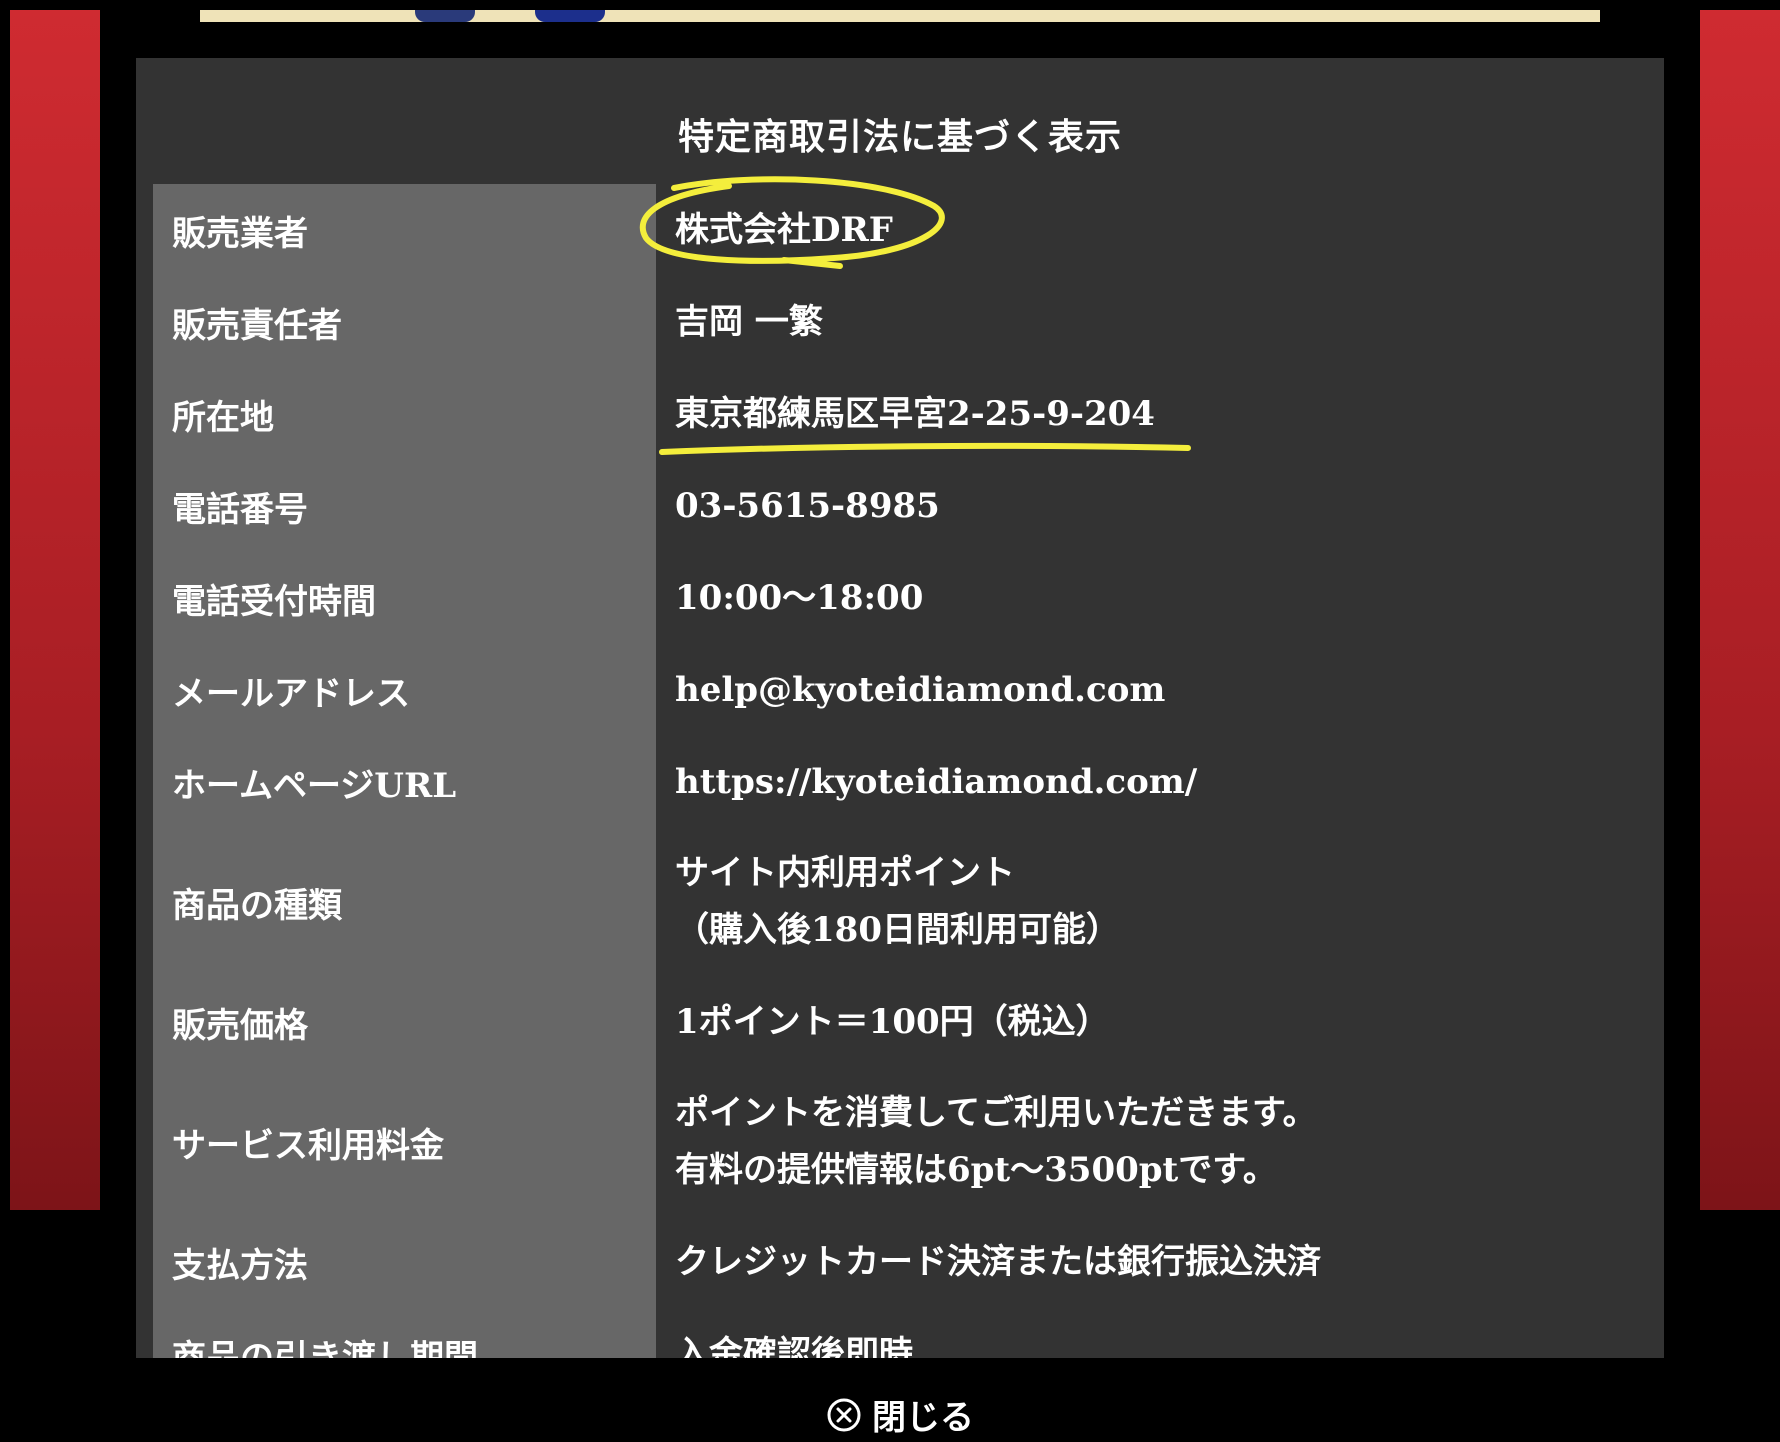 Image resolution: width=1780 pixels, height=1442 pixels. I want to click on table-row: 所在地 東京都練馬区早宮2-25-9-204, so click(900, 414).